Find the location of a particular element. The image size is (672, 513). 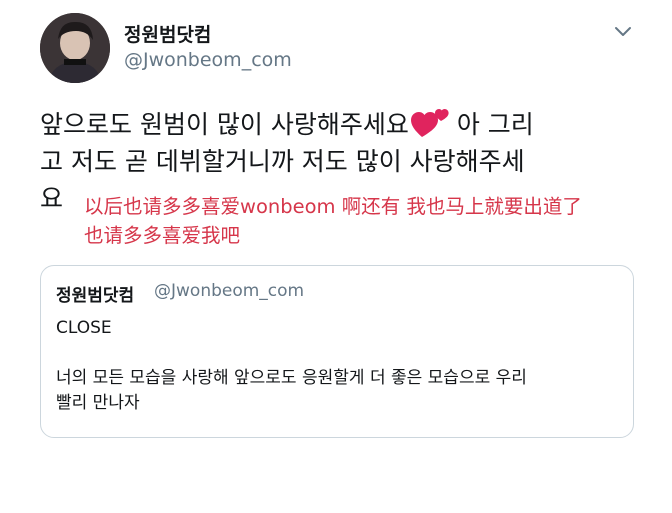

tweet-line-2: 고 저도 곧 데뷔할거니까 저도 많이 사랑해주세 is located at coordinates (282, 161).